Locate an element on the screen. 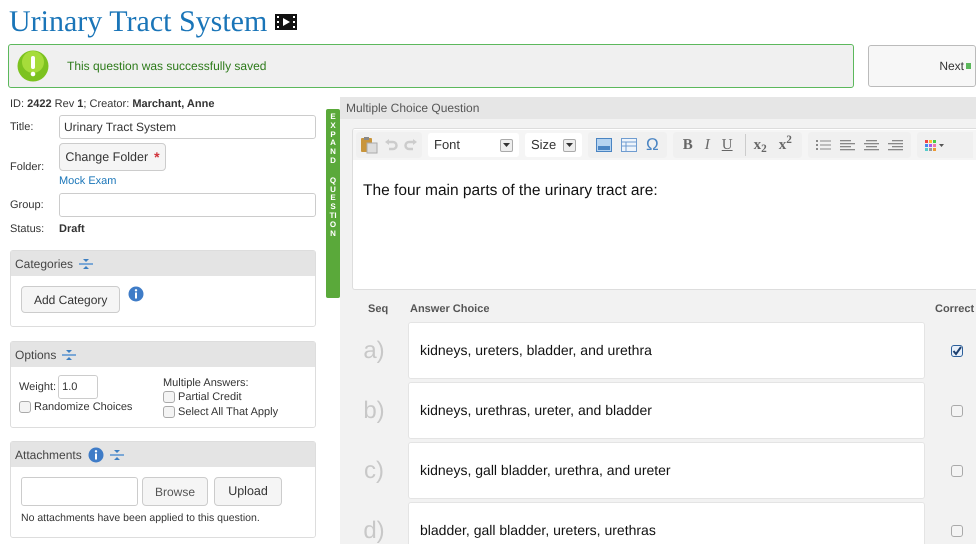  answer-field: kidneys, gall bladder, urethra, and ureter is located at coordinates (666, 470).